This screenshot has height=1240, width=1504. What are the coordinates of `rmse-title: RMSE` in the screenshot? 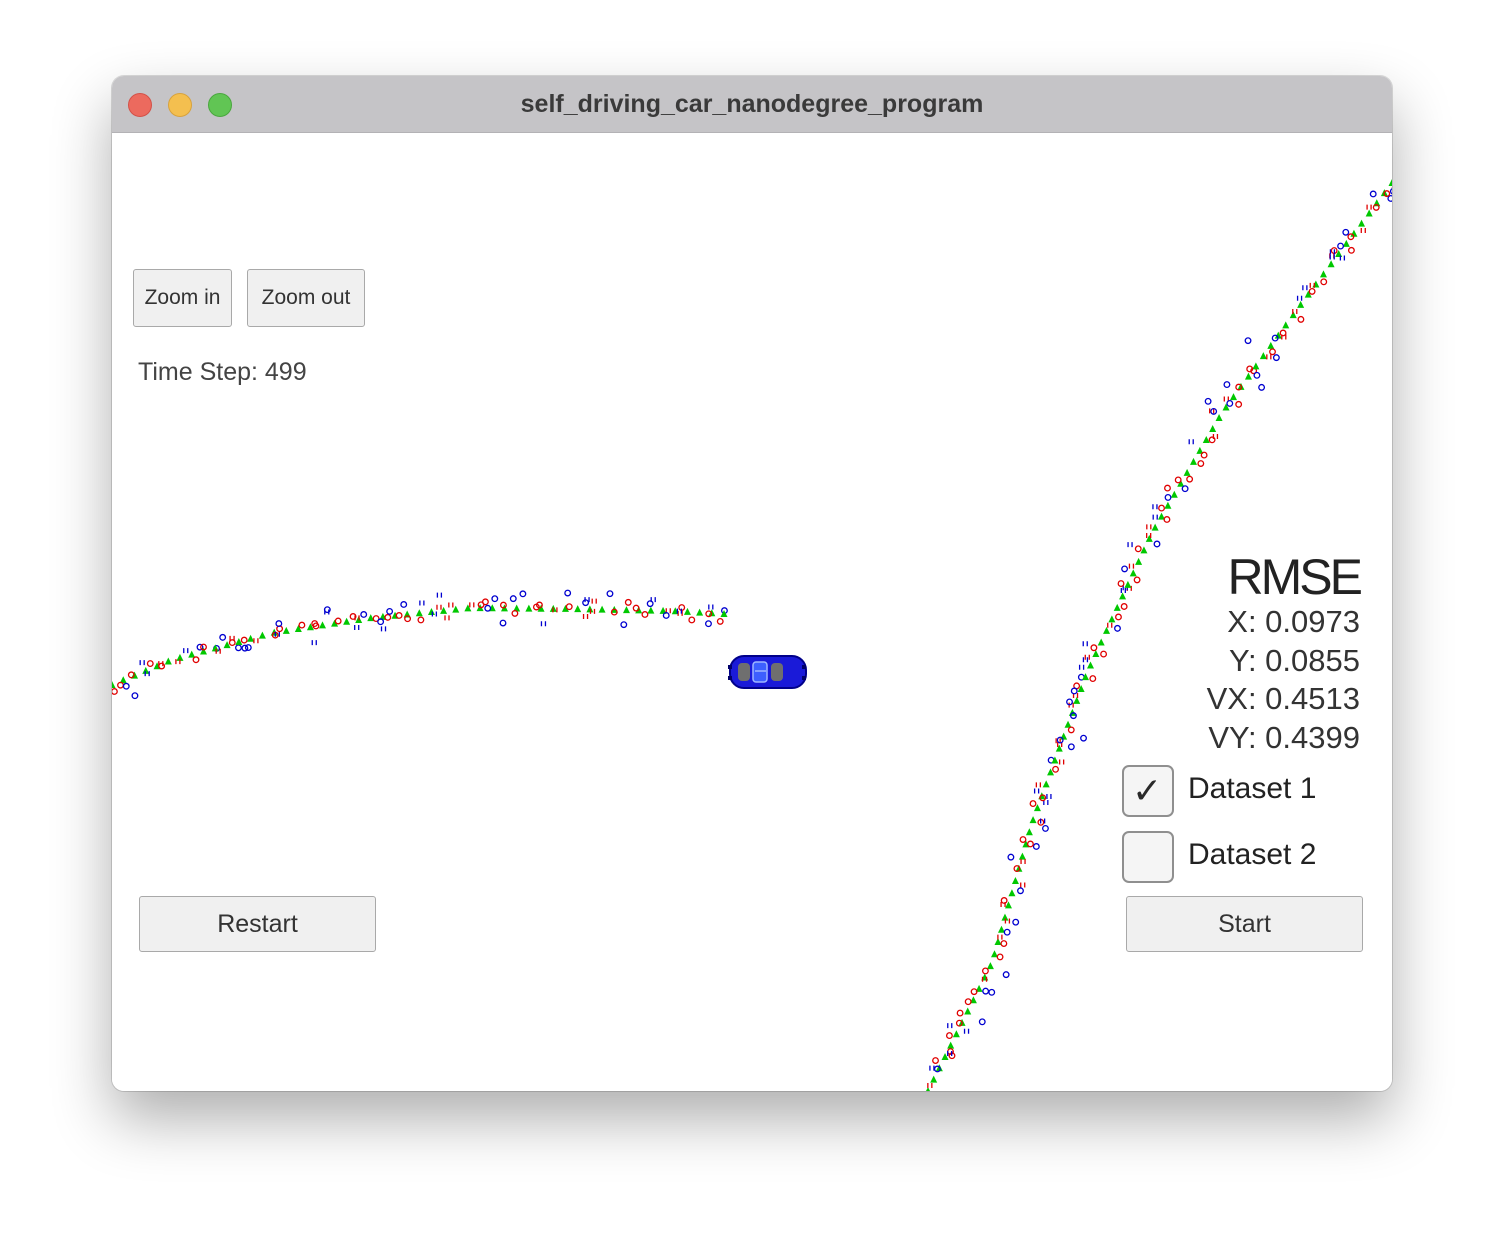 It's located at (1295, 577).